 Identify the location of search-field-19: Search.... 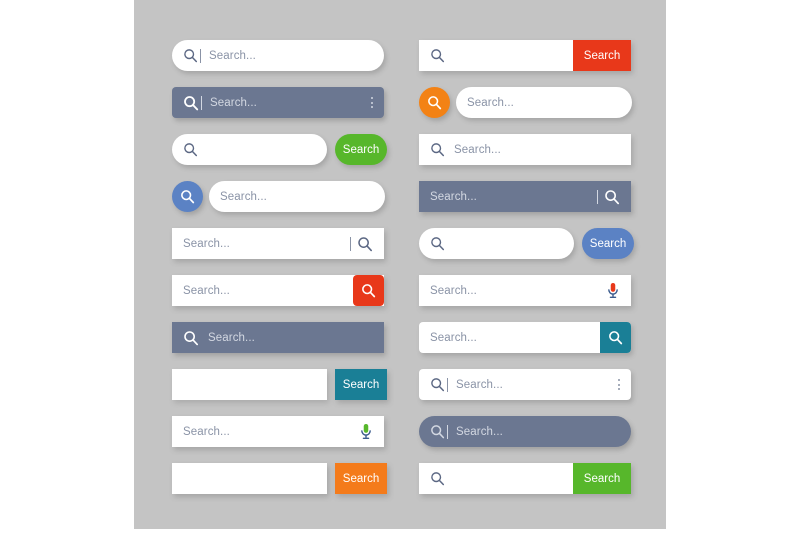
(525, 431).